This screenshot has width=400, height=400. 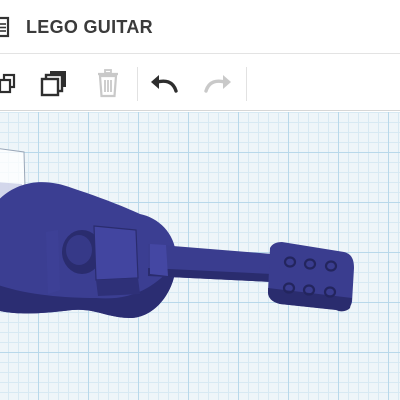 What do you see at coordinates (89, 27) in the screenshot?
I see `design-title: LEGO GUITAR` at bounding box center [89, 27].